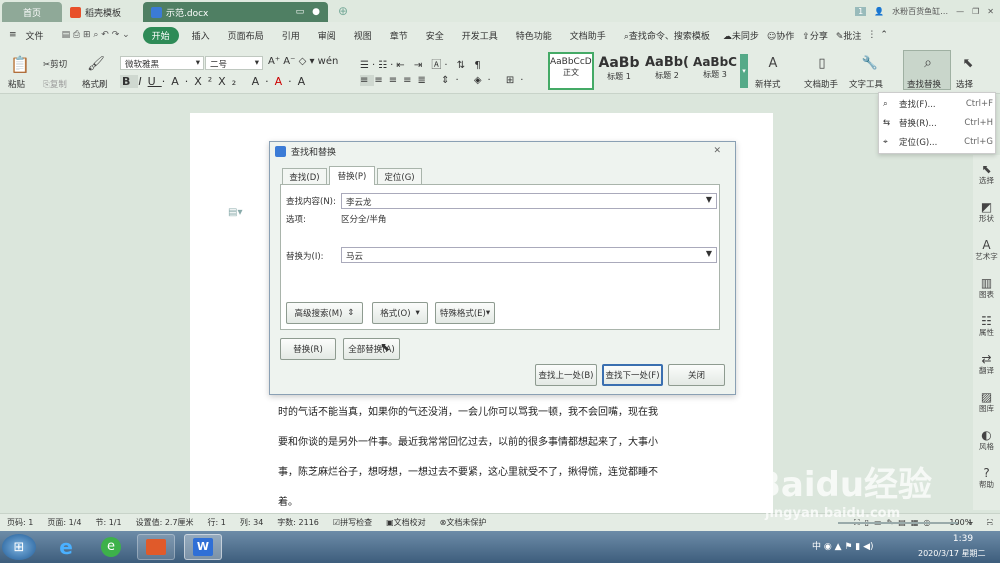 The width and height of the screenshot is (1000, 563). I want to click on text-tools-label: 文字工具, so click(866, 84).